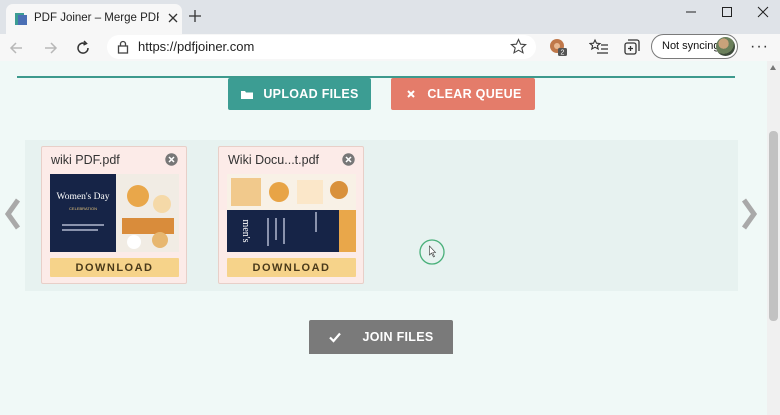  Describe the element at coordinates (311, 94) in the screenshot. I see `upload-files-label: UPLOAD FILES` at that location.